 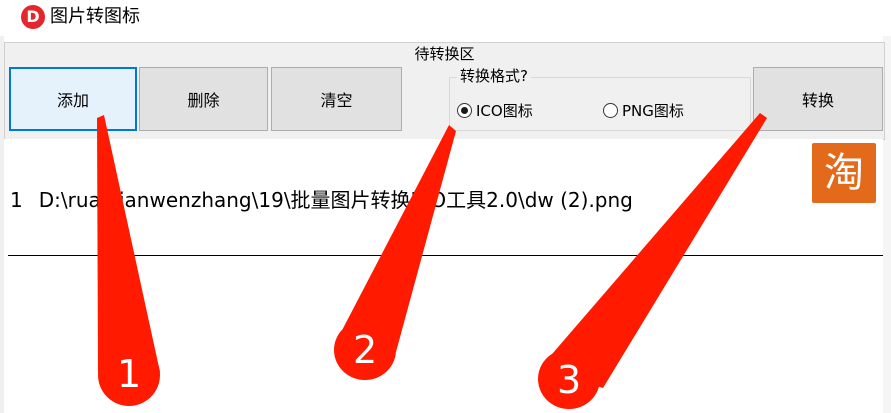 I want to click on delete-button: 删除, so click(x=203, y=99).